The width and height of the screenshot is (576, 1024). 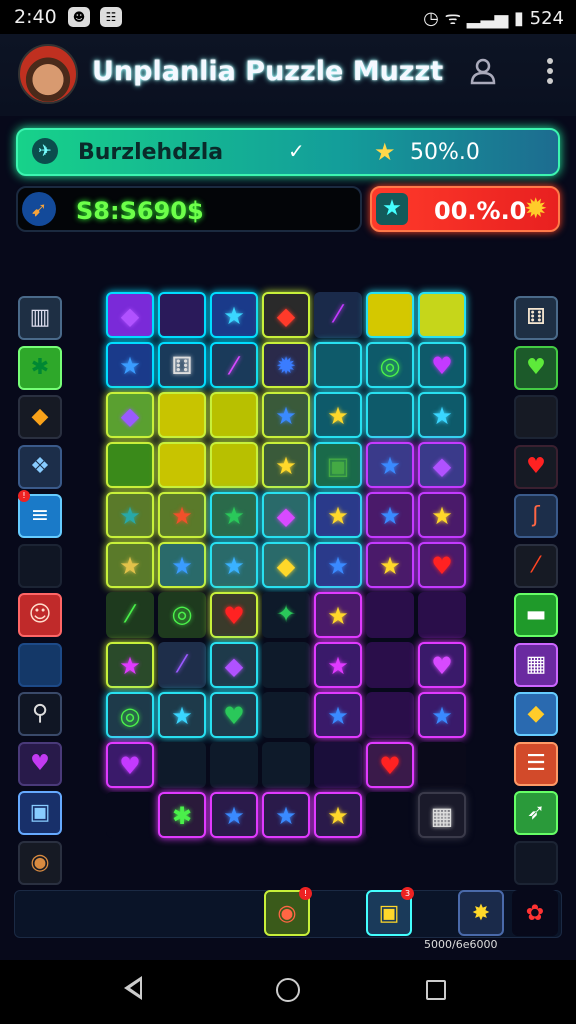 What do you see at coordinates (40, 615) in the screenshot?
I see `character-icon: ☺` at bounding box center [40, 615].